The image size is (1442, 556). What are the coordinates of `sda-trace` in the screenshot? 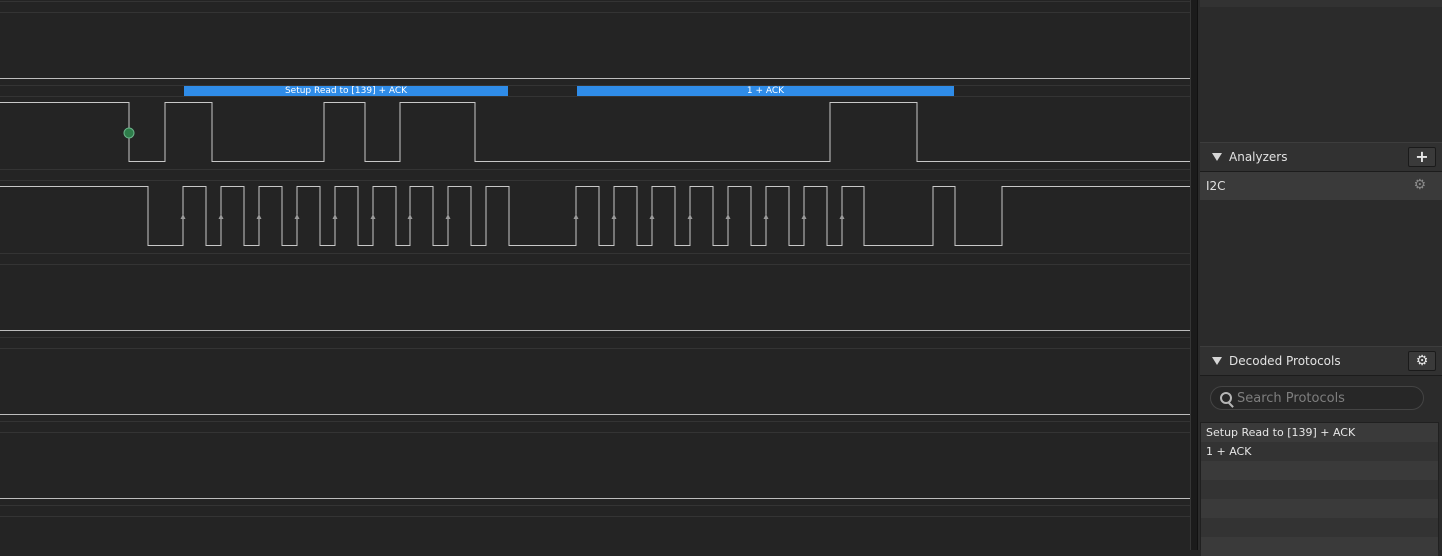 It's located at (595, 132).